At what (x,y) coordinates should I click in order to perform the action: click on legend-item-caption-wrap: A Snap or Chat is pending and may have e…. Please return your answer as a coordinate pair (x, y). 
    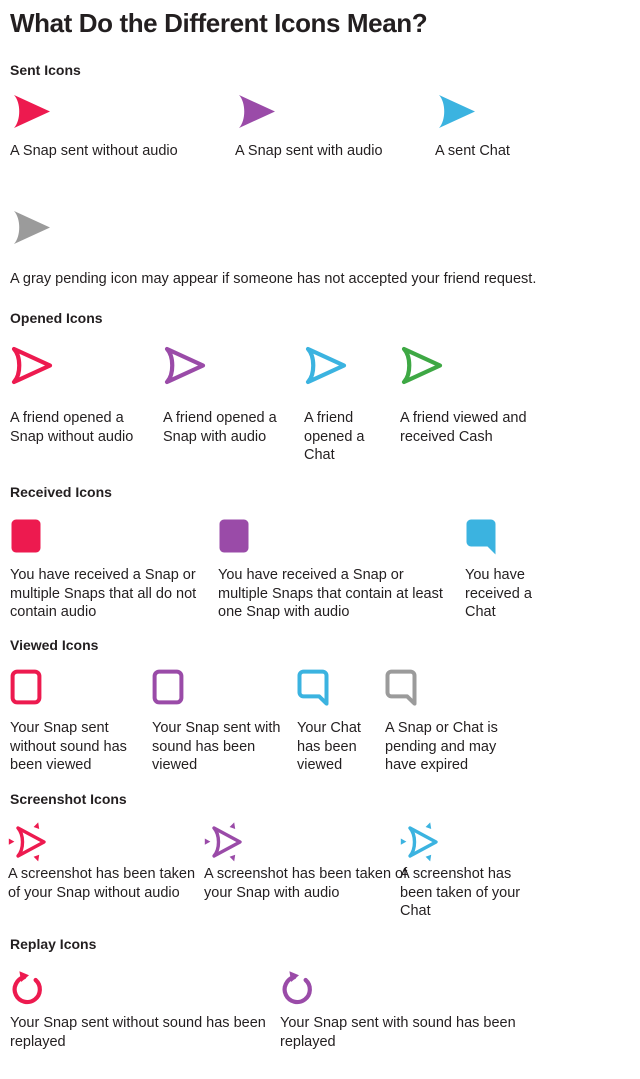
    Looking at the image, I should click on (455, 747).